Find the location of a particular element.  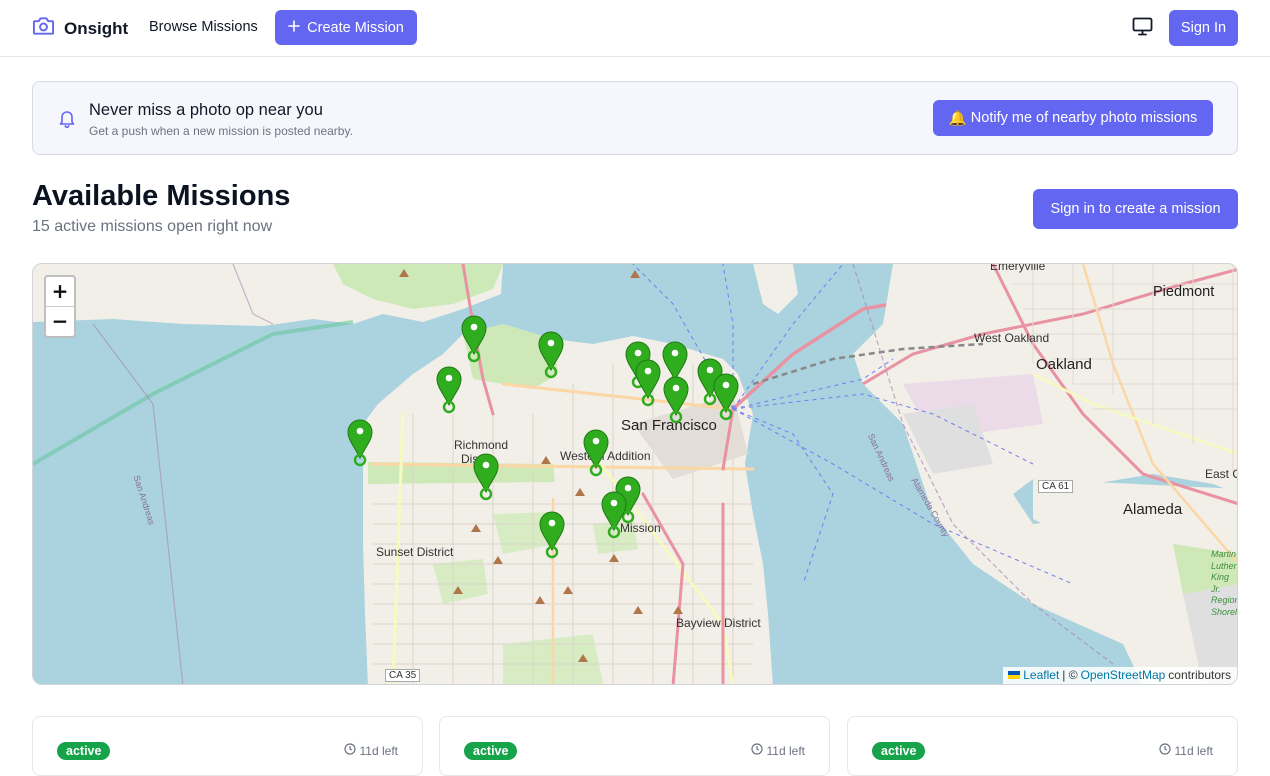

ukraine-flag-icon is located at coordinates (1014, 675).